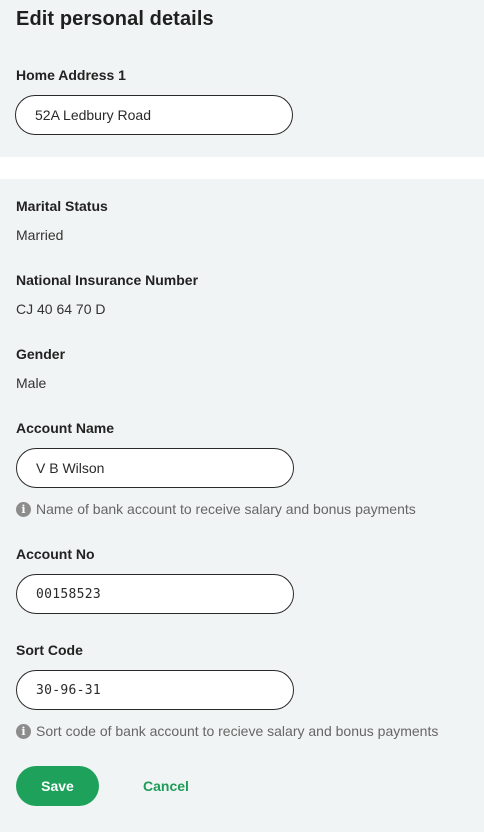  Describe the element at coordinates (57, 786) in the screenshot. I see `save-button: Save` at that location.